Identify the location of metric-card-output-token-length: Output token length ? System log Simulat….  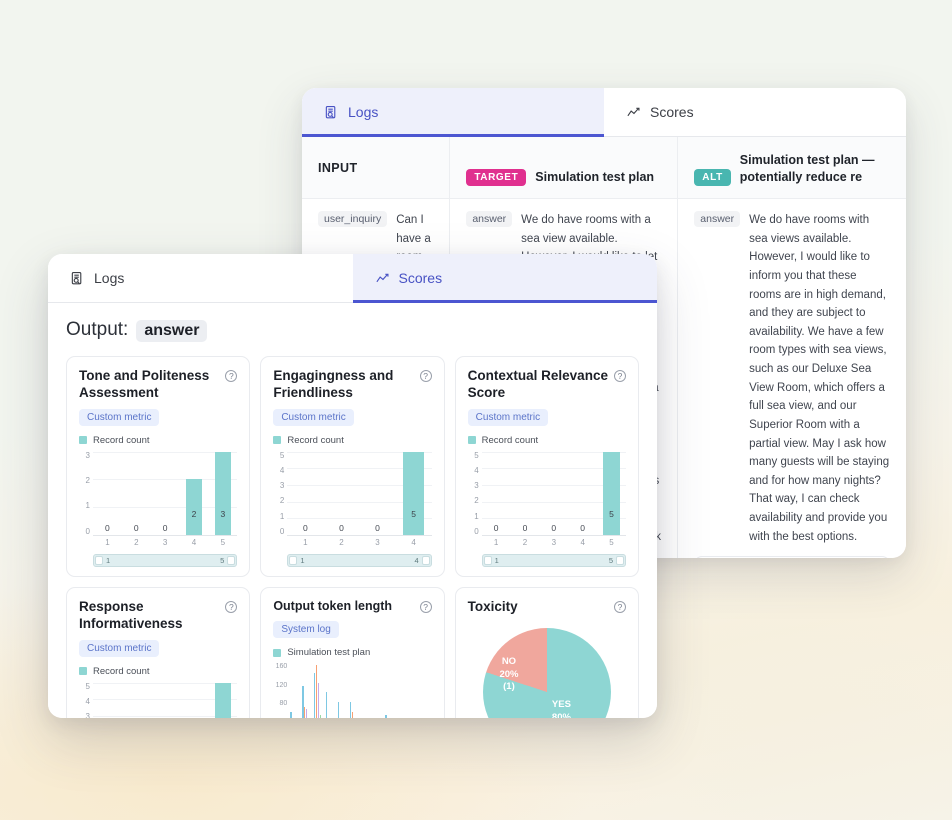
(352, 652).